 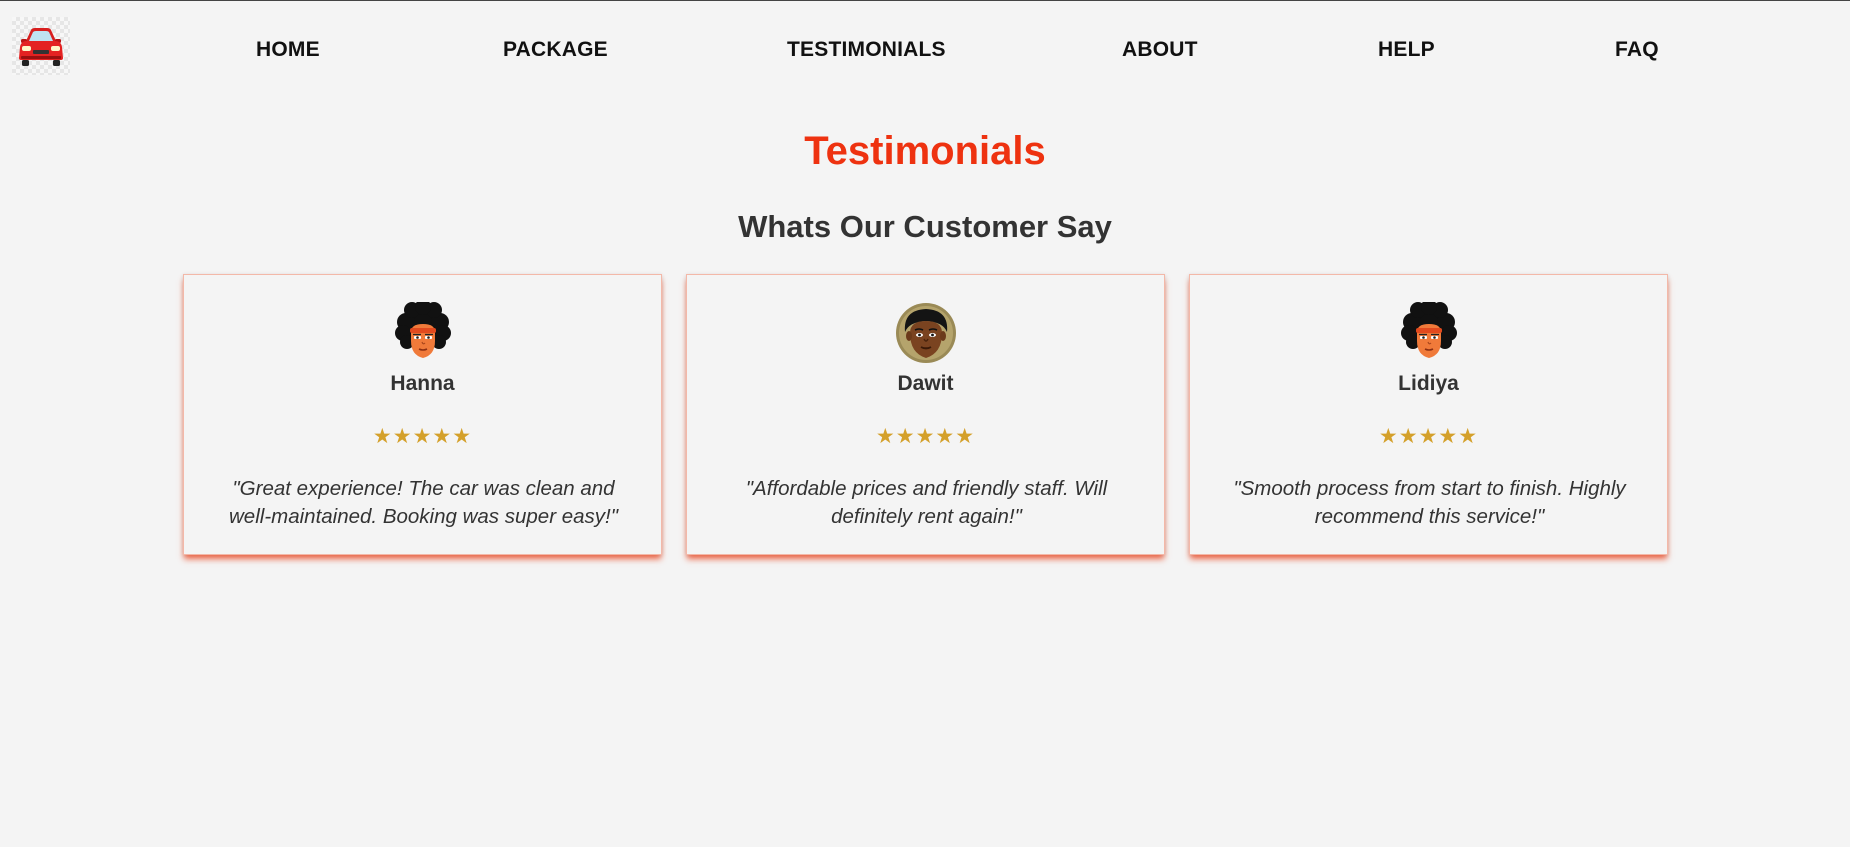 What do you see at coordinates (925, 151) in the screenshot?
I see `page-title: Testimonials` at bounding box center [925, 151].